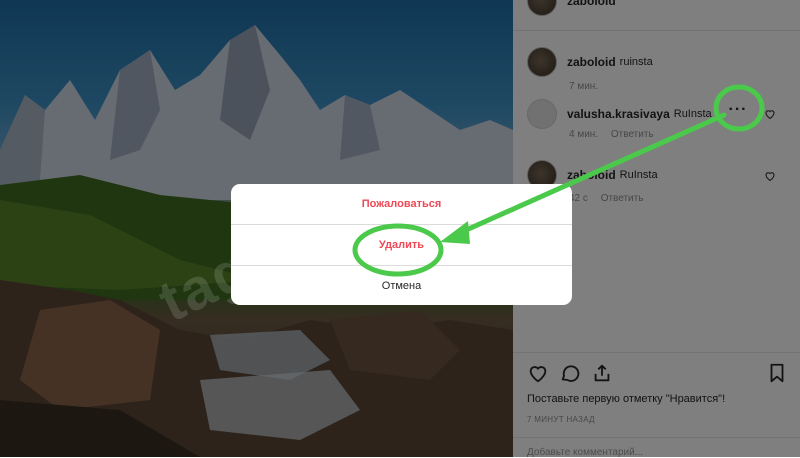 The image size is (800, 458). What do you see at coordinates (589, 175) in the screenshot?
I see `arrow-line` at bounding box center [589, 175].